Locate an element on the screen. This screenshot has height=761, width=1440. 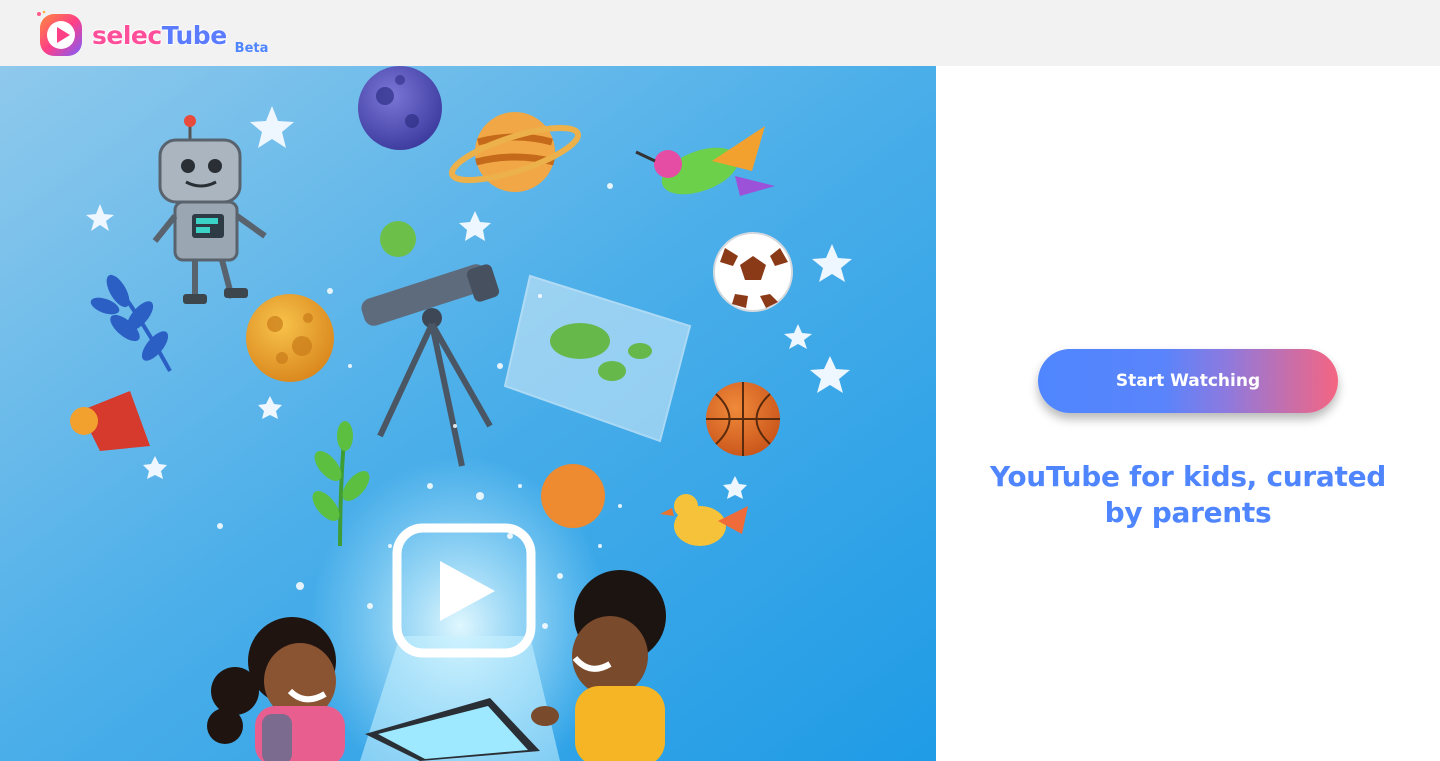
tagline: YouTube for kids, curated by parents is located at coordinates (1188, 494).